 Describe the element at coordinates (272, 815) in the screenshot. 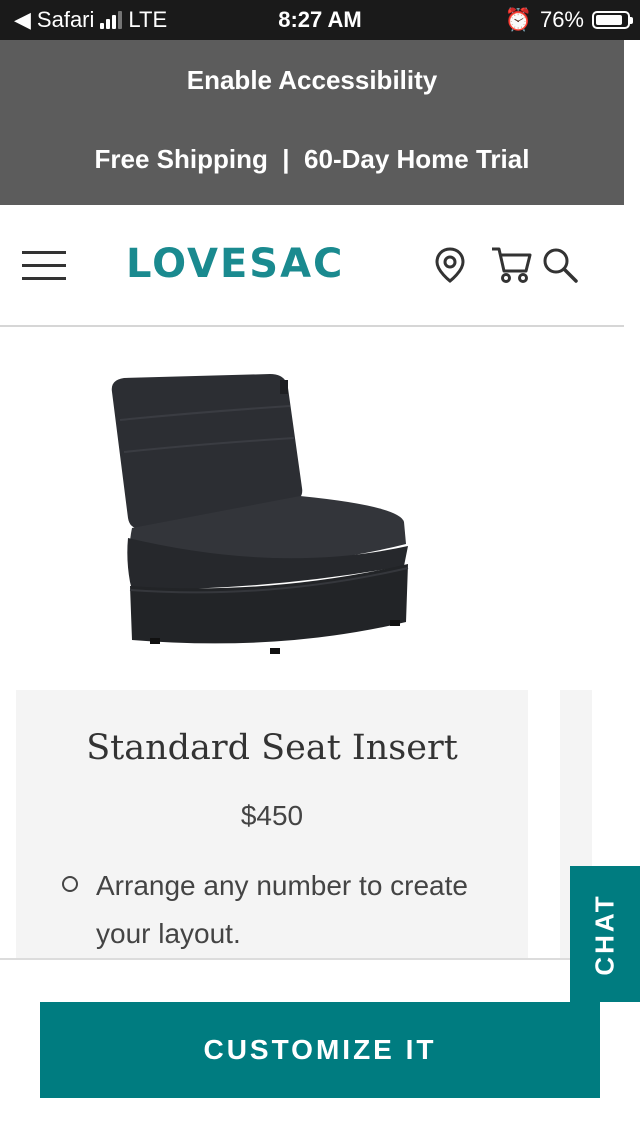

I see `product-price: $450` at that location.